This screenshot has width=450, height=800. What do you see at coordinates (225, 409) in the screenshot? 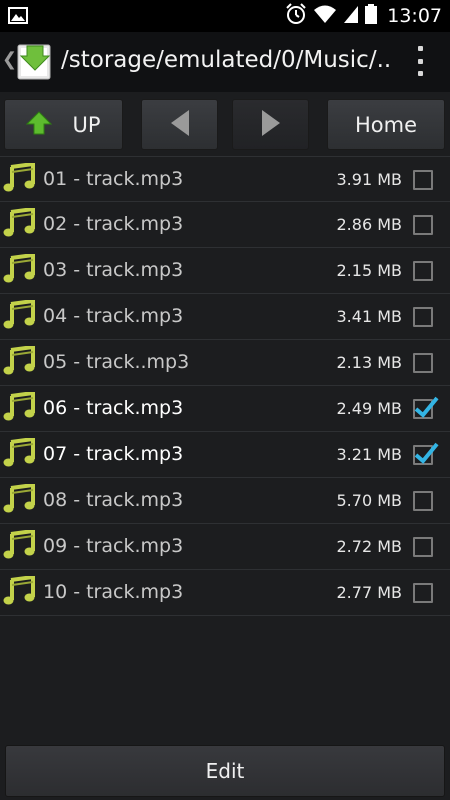
I see `file-row: 06 - track.mp3 2.49 MB` at bounding box center [225, 409].